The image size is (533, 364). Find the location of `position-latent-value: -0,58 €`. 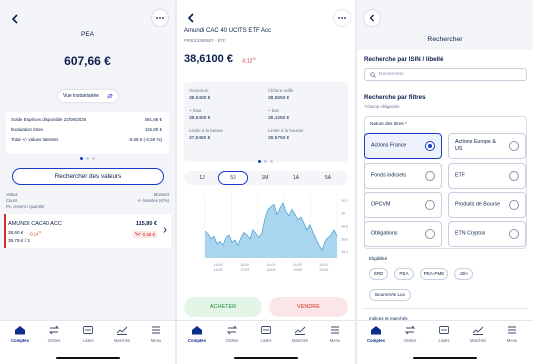

position-latent-value: -0,58 € is located at coordinates (148, 234).